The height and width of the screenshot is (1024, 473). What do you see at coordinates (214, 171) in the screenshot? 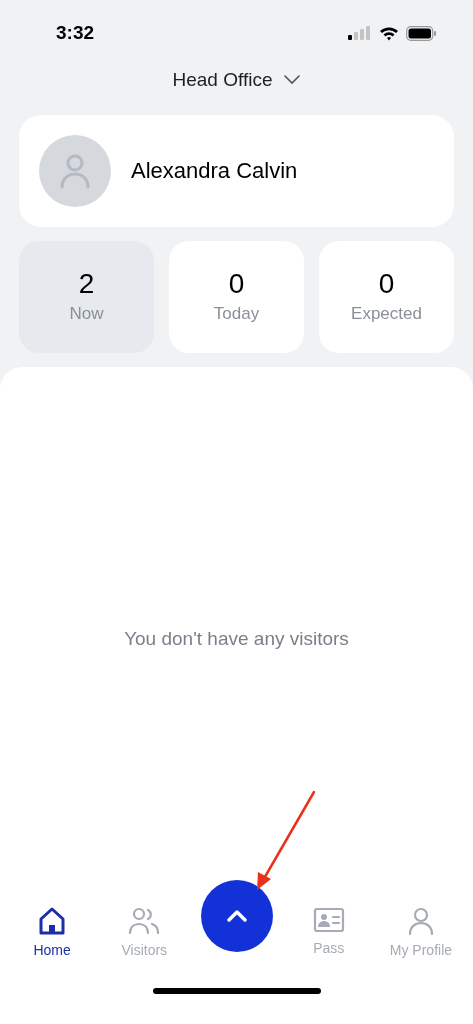
I see `user-name: Alexandra Calvin` at bounding box center [214, 171].